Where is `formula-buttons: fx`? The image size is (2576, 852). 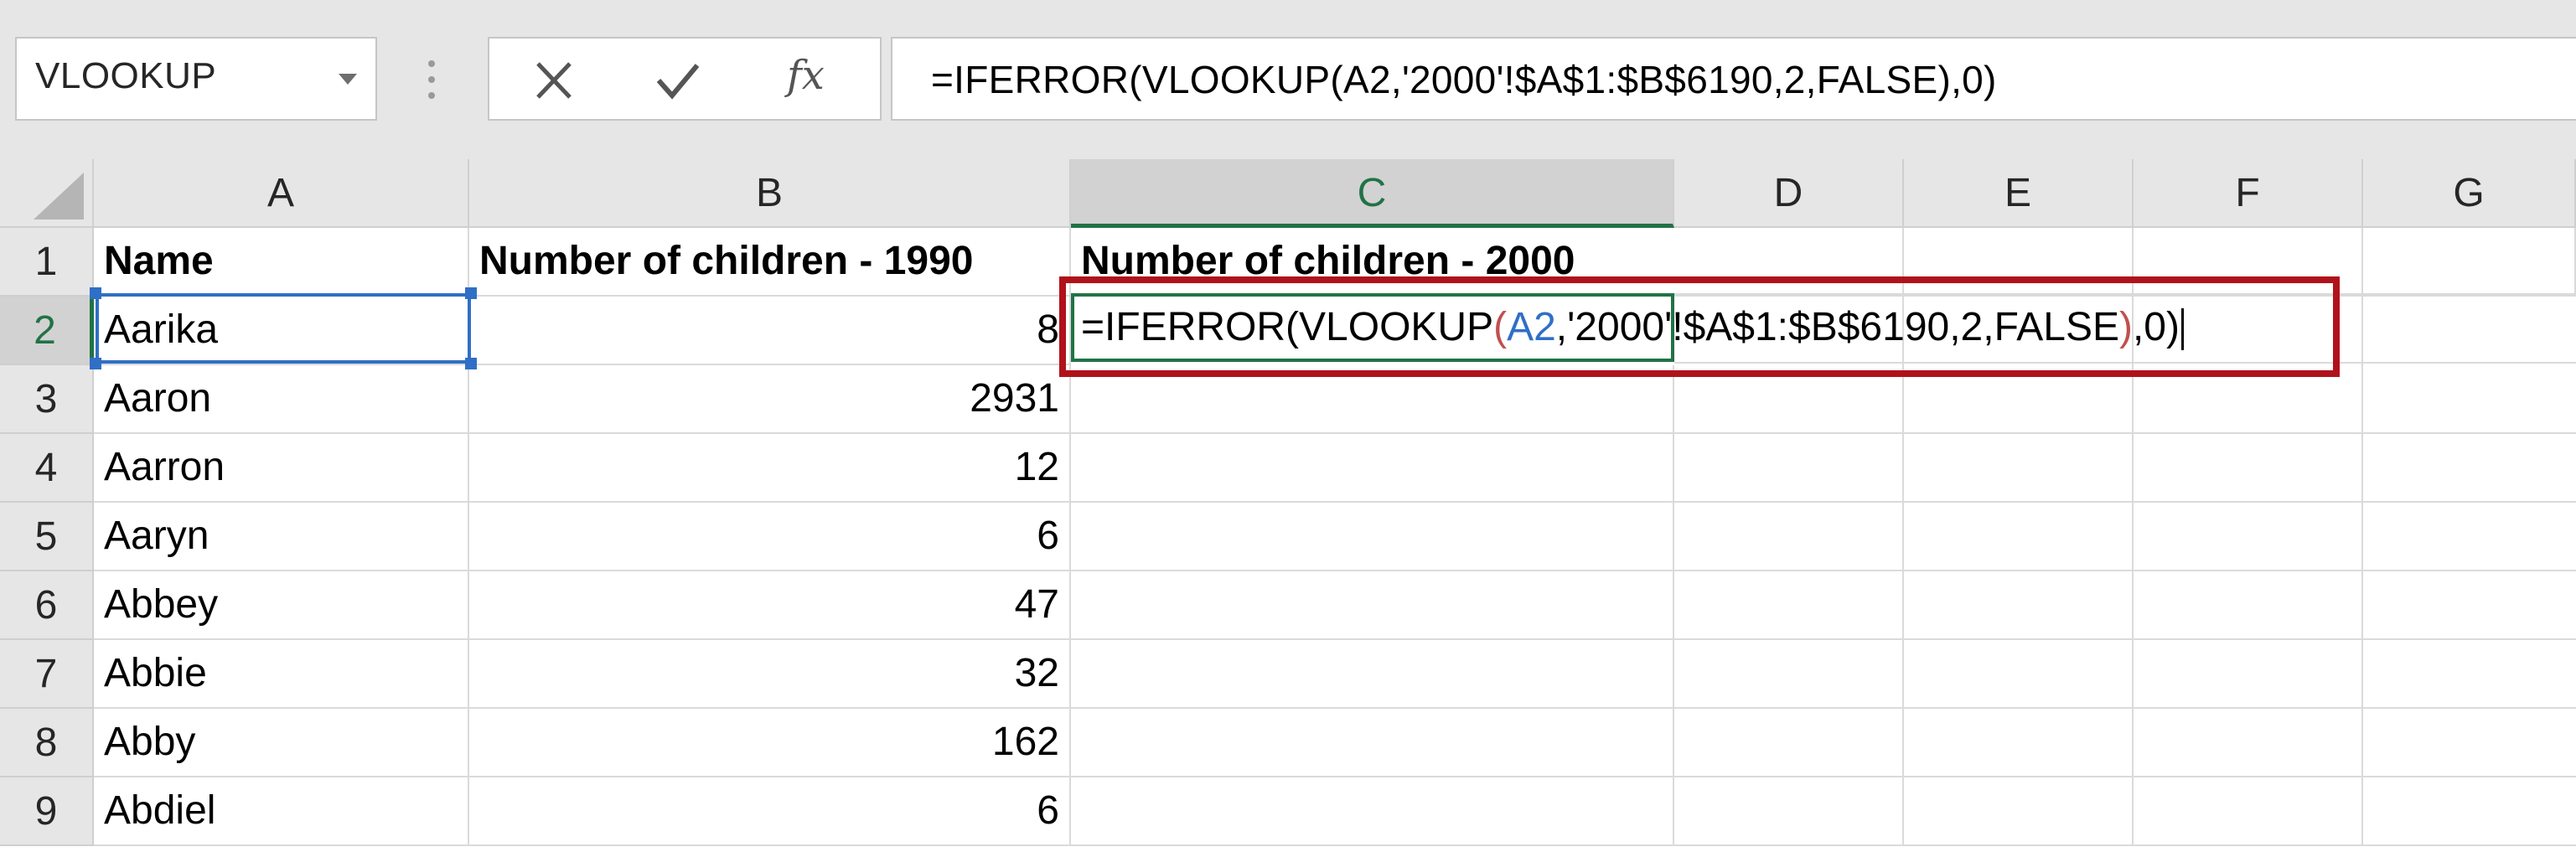
formula-buttons: fx is located at coordinates (685, 79).